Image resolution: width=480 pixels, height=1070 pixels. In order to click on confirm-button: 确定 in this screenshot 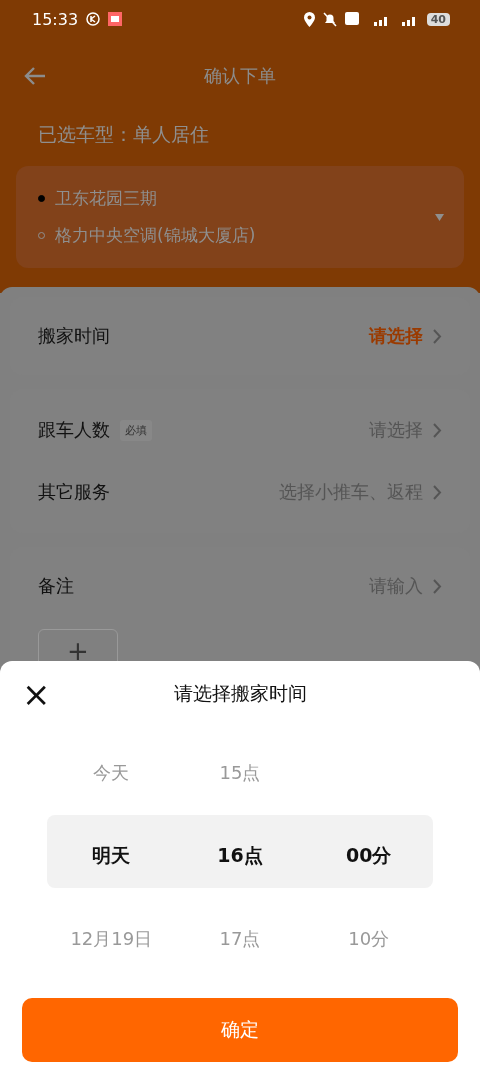, I will do `click(240, 1030)`.